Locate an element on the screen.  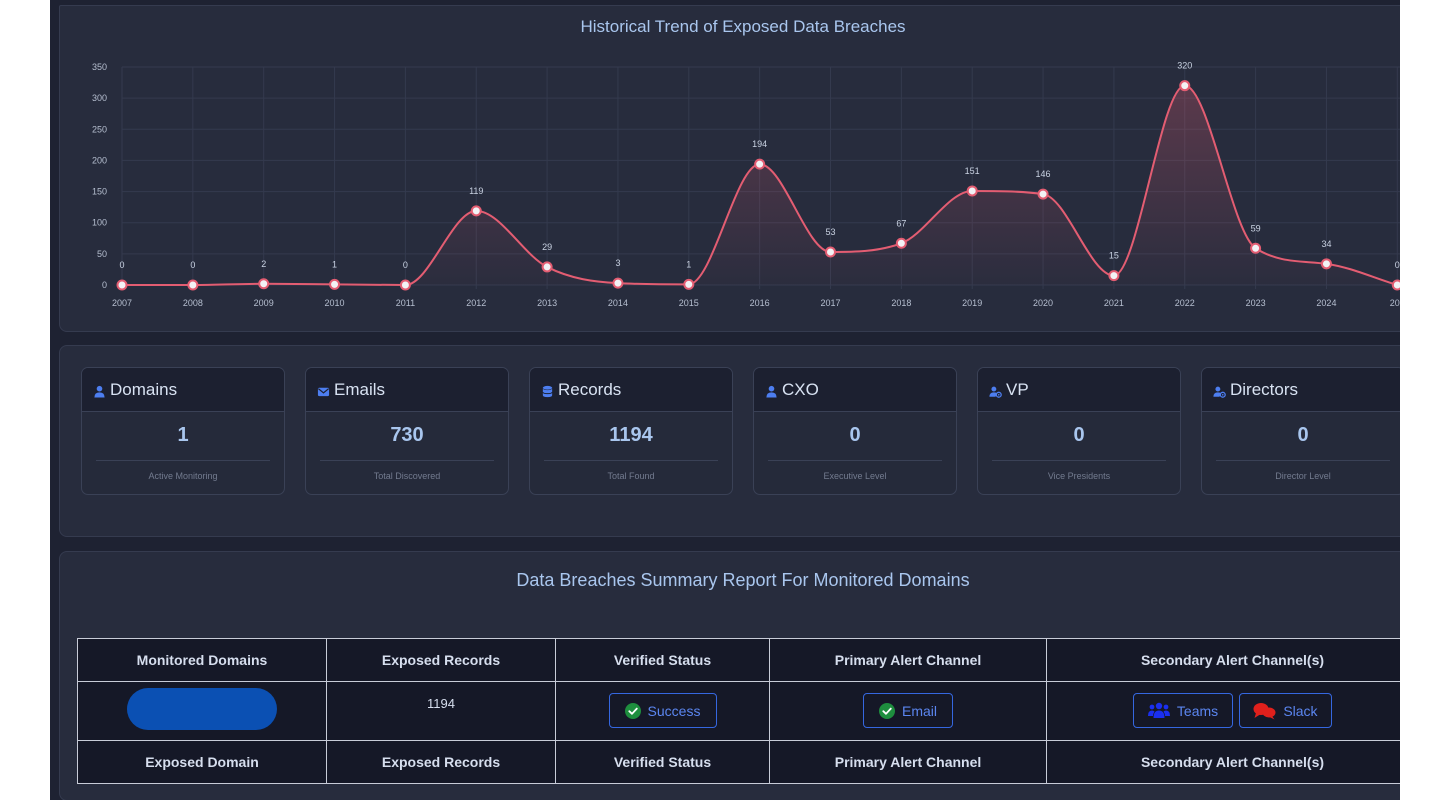
stat-card-domains: Domains 1 Active Monitoring is located at coordinates (183, 431).